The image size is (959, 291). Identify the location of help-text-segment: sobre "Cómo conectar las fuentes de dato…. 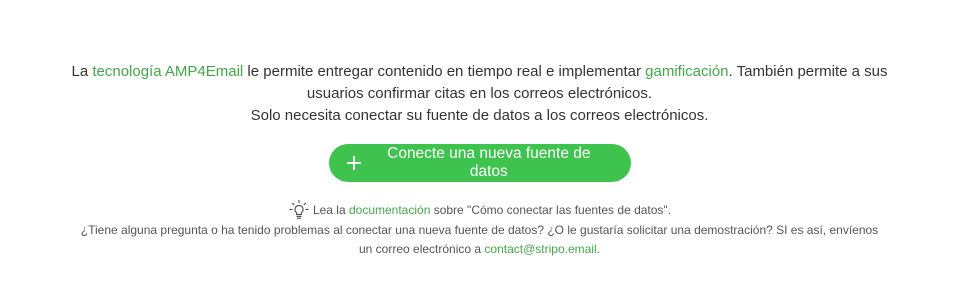
(551, 209).